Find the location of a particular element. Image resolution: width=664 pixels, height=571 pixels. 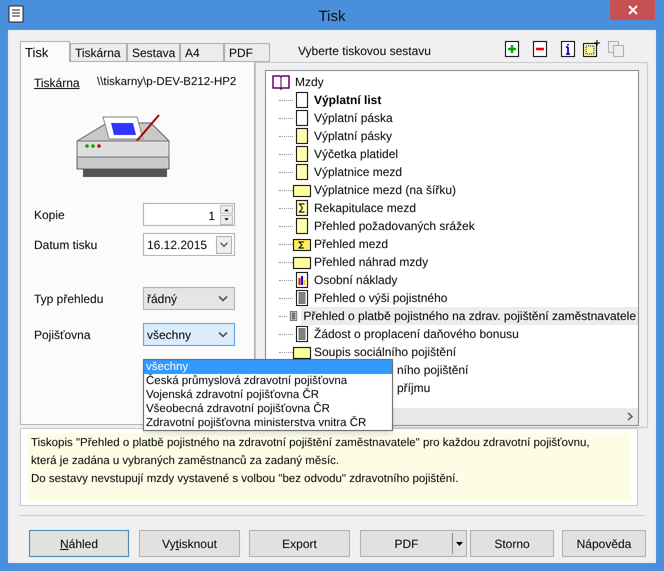

tab: A4 is located at coordinates (202, 52).